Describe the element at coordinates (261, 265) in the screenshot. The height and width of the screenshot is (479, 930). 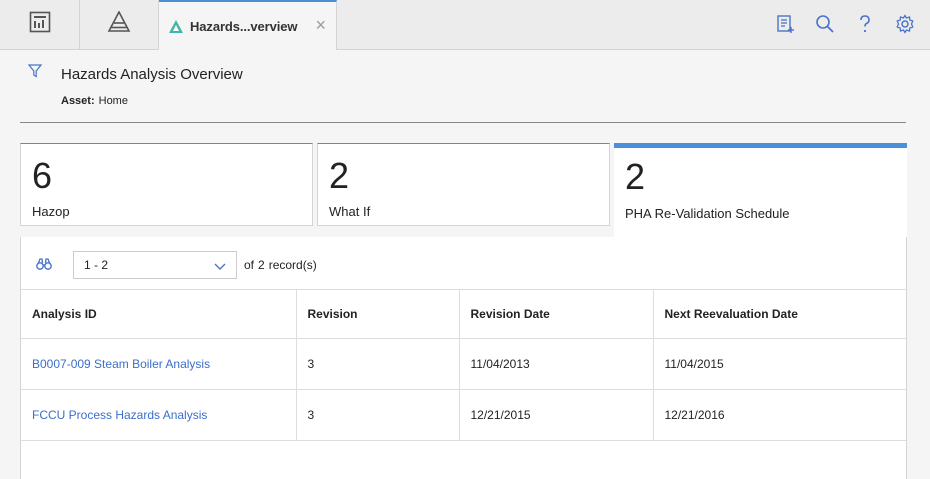
I see `record-count: 2` at that location.